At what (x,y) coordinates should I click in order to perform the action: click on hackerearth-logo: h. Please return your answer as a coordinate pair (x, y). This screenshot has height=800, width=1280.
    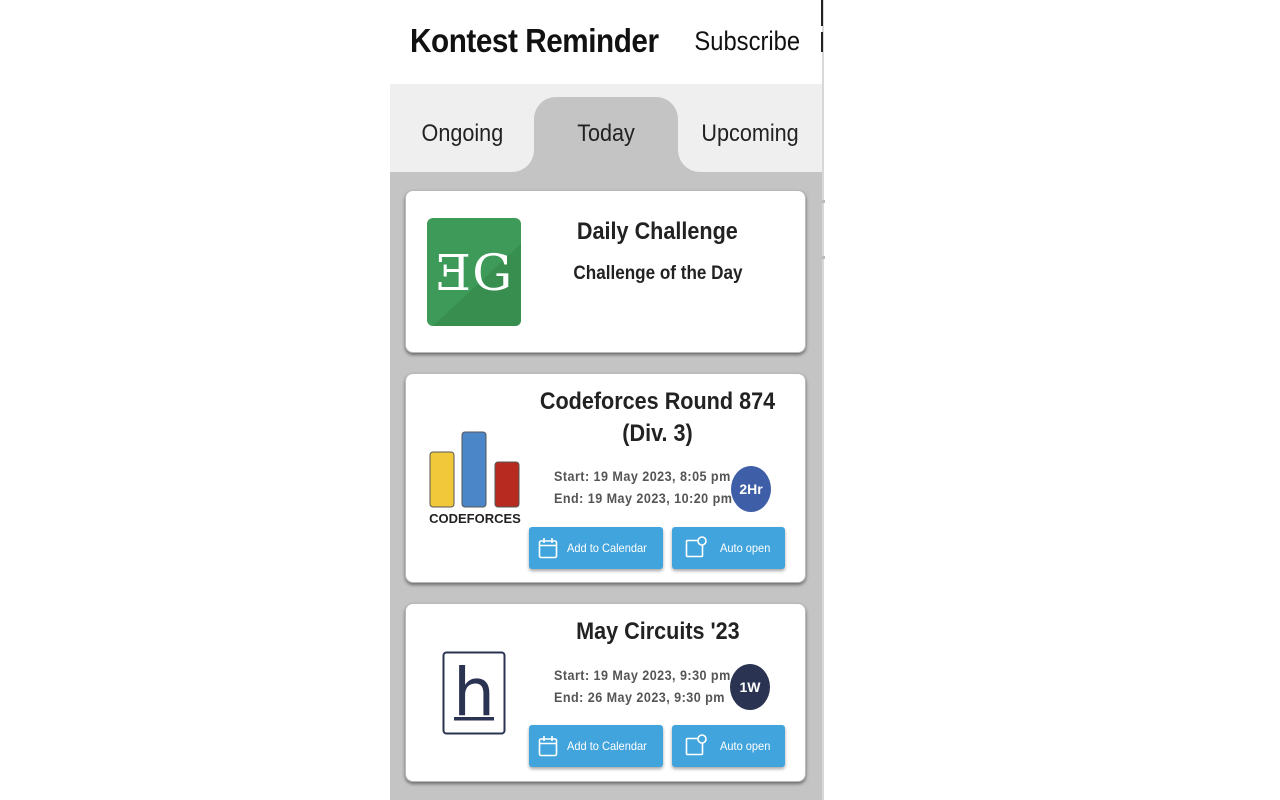
    Looking at the image, I should click on (474, 695).